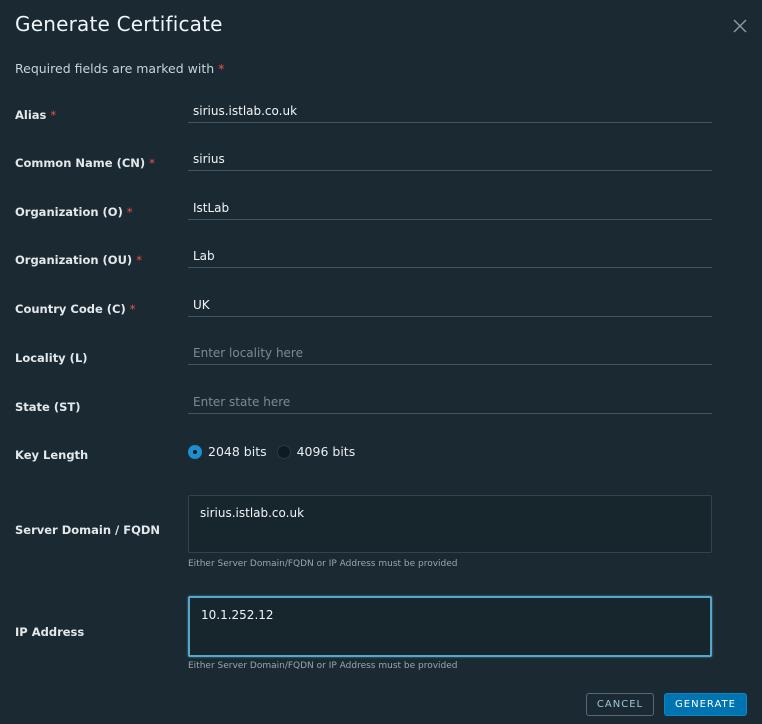 Image resolution: width=762 pixels, height=724 pixels. Describe the element at coordinates (195, 451) in the screenshot. I see `radio-checked-icon` at that location.